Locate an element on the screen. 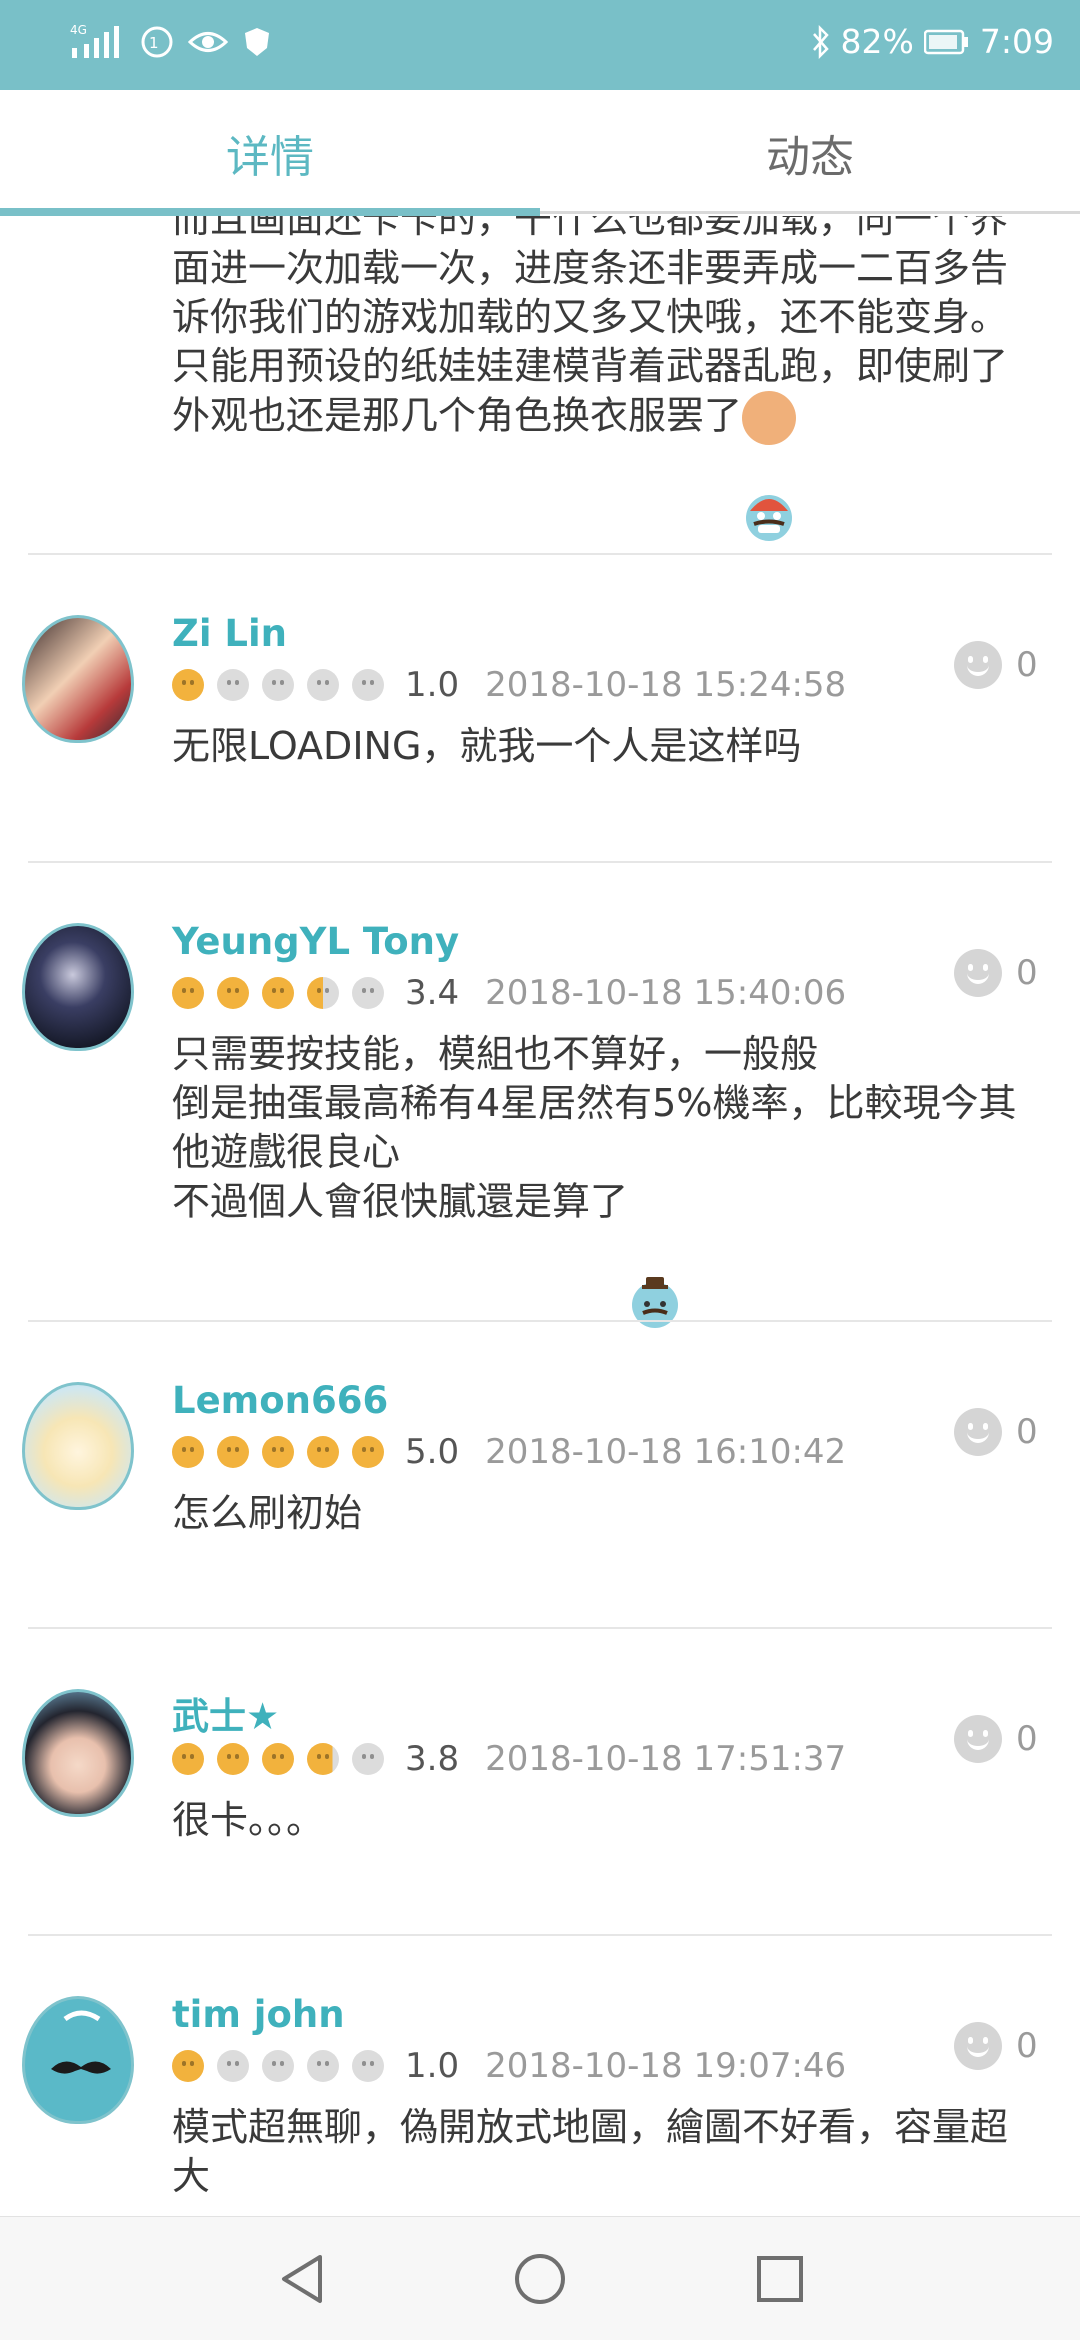  navigation-bar is located at coordinates (540, 2278).